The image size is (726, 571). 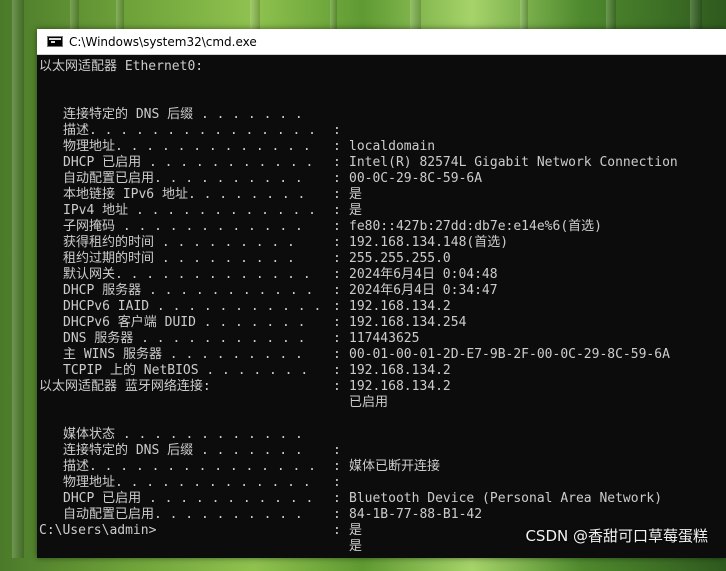 I want to click on row-value: 已启用, so click(x=369, y=402).